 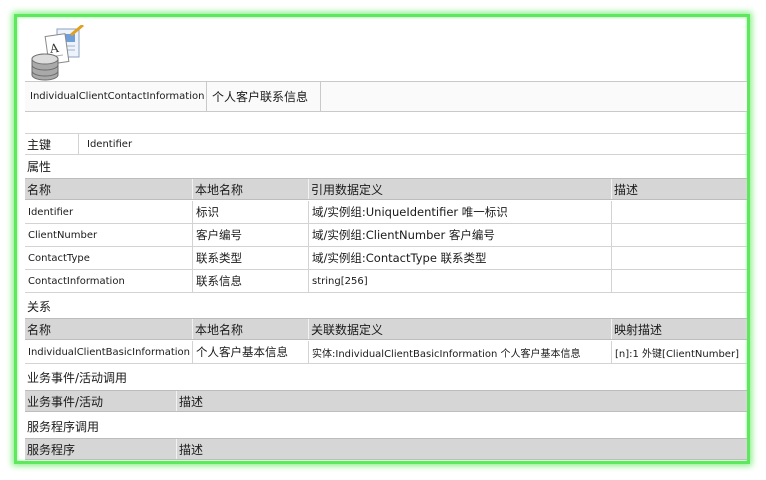 I want to click on events-section-title: 业务事件/活动调用, so click(x=77, y=377).